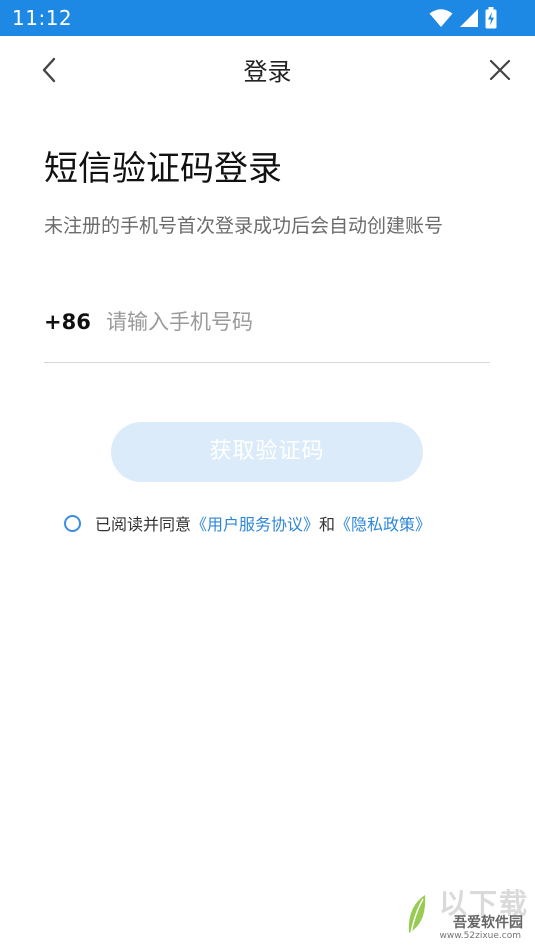  I want to click on close-button, so click(500, 72).